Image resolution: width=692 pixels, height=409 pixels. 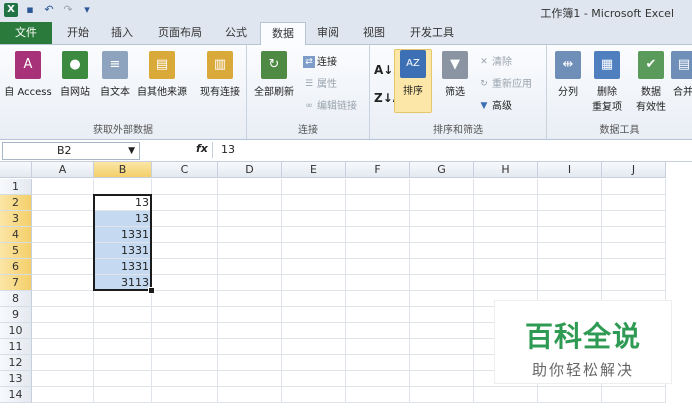 What do you see at coordinates (63, 379) in the screenshot?
I see `cell-a13` at bounding box center [63, 379].